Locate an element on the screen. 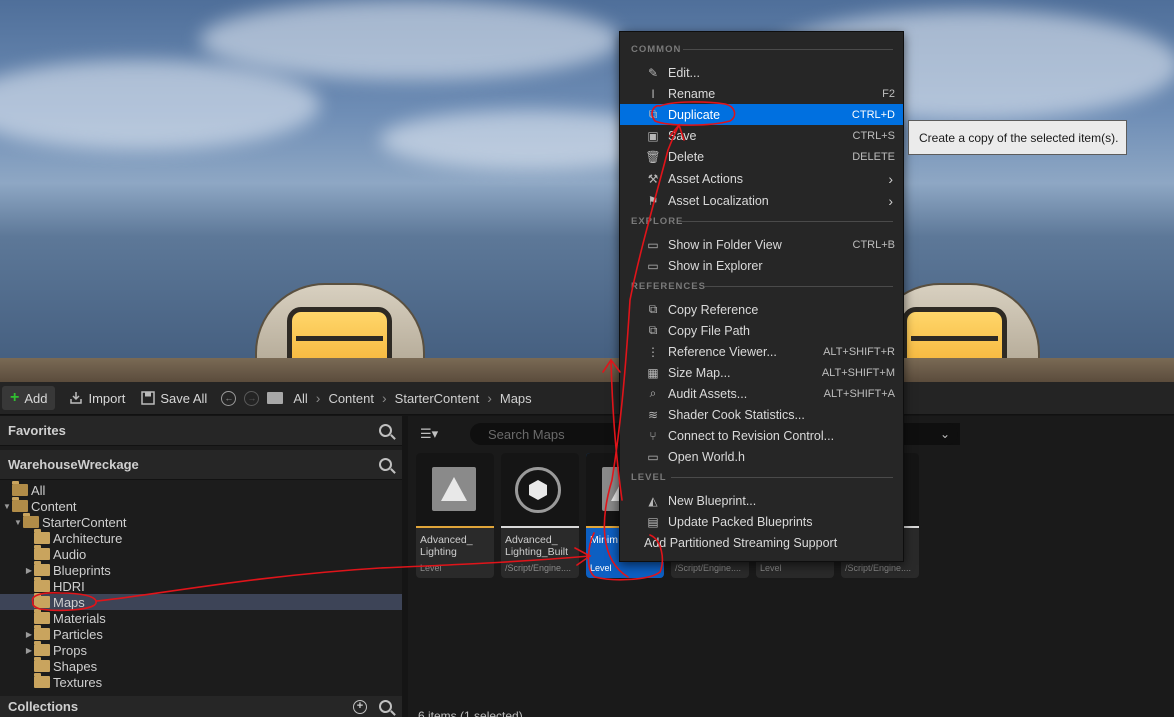 Image resolution: width=1174 pixels, height=717 pixels. chevron-right-icon: › is located at coordinates (890, 178).